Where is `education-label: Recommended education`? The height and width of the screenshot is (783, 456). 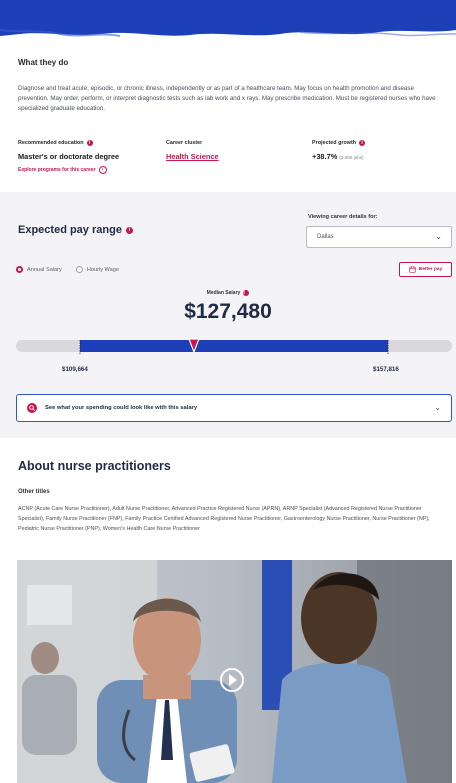
education-label: Recommended education is located at coordinates (51, 143).